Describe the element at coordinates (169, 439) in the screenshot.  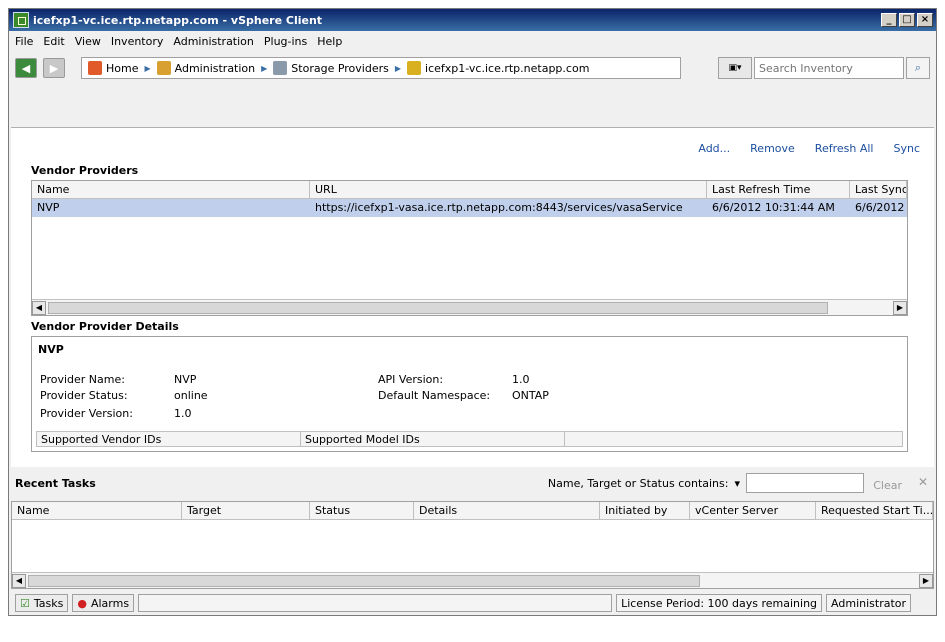
I see `col-supported-vendor-ids: Supported Vendor IDs` at that location.